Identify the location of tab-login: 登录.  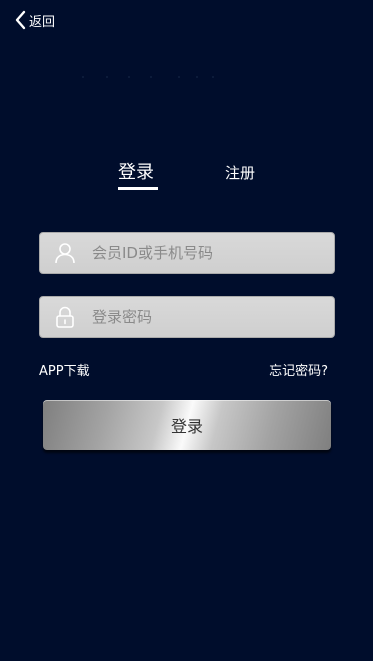
(138, 174).